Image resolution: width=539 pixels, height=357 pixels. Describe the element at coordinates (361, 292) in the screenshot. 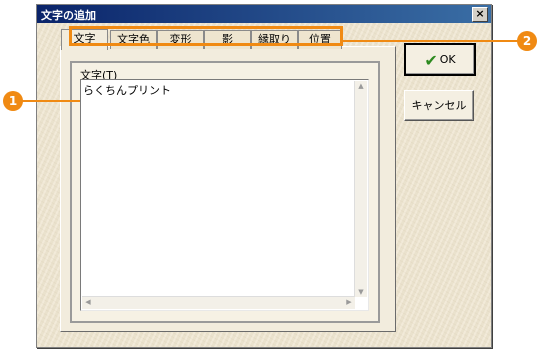

I see `scroll-down-arrow-icon: ▼` at that location.